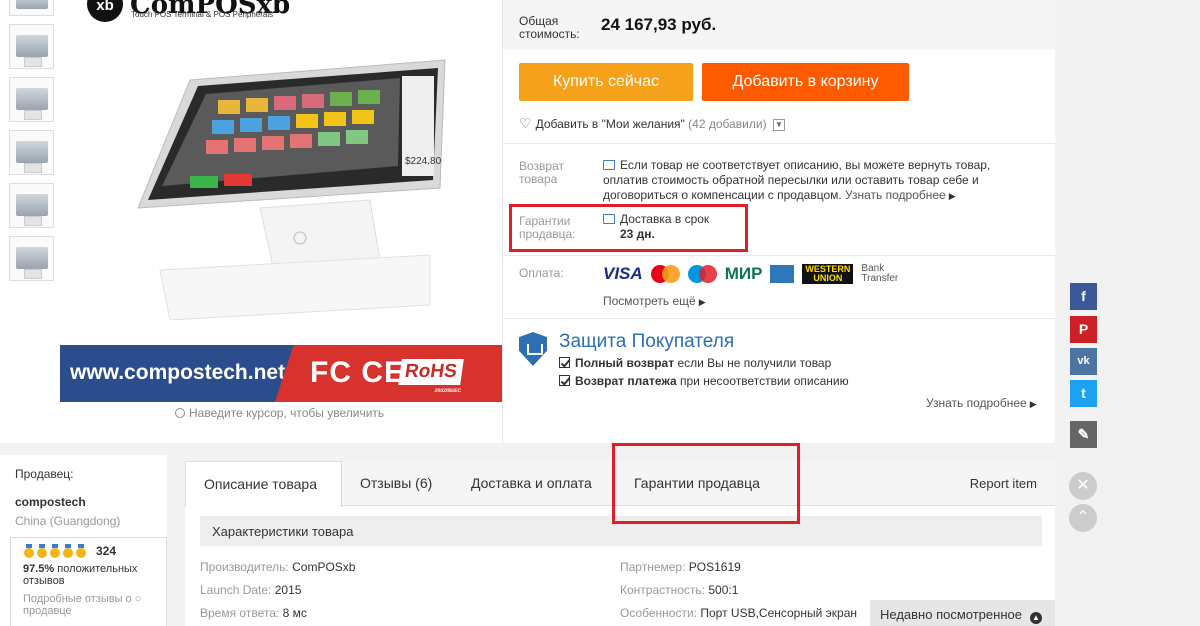 The image size is (1200, 626). I want to click on payment-see-more-link: Посмотреть ещё ▶, so click(654, 302).